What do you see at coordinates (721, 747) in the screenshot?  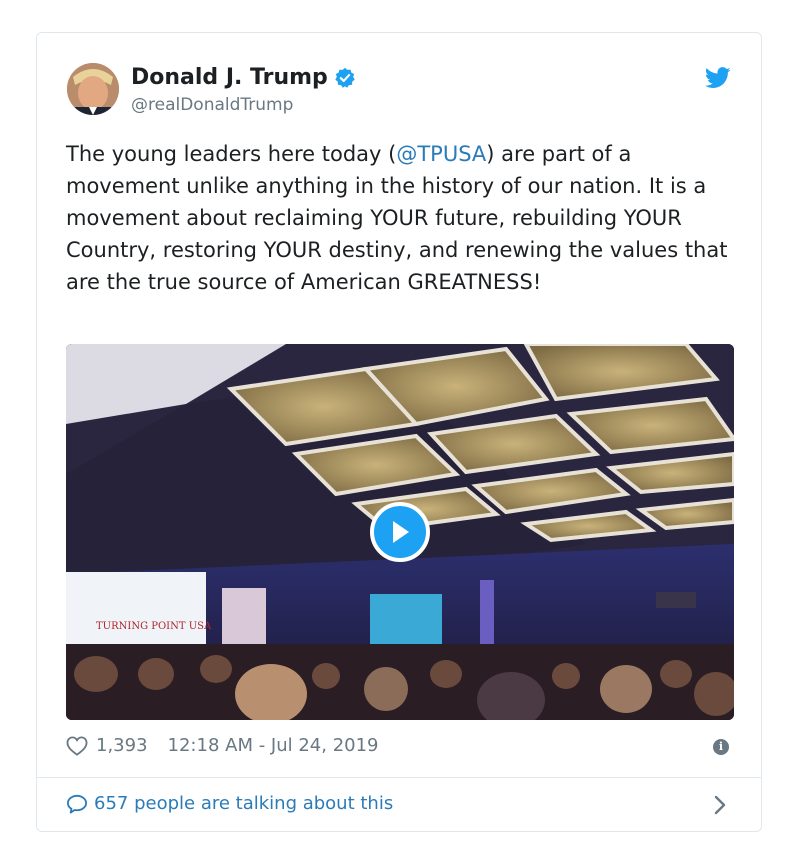 I see `info-icon: i` at bounding box center [721, 747].